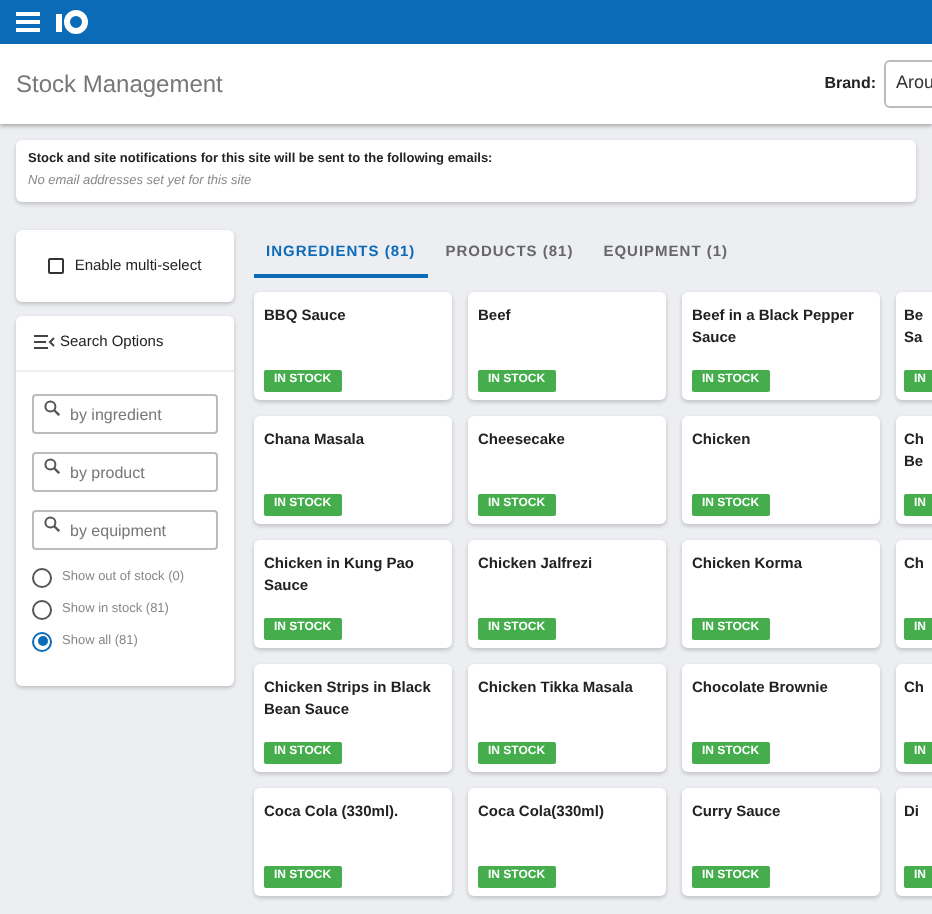 Image resolution: width=932 pixels, height=914 pixels. I want to click on page-title: Stock Management, so click(119, 85).